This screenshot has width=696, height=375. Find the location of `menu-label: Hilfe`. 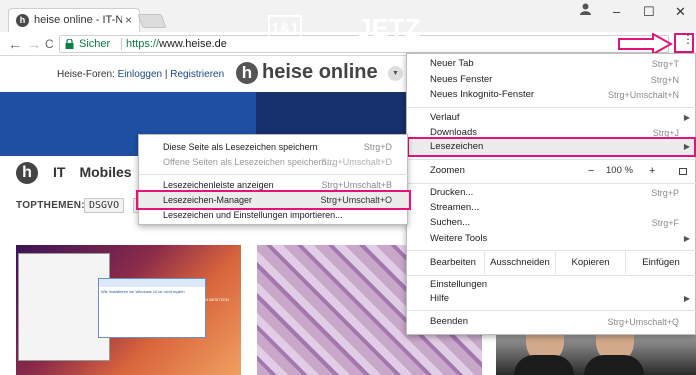

menu-label: Hilfe is located at coordinates (440, 298).